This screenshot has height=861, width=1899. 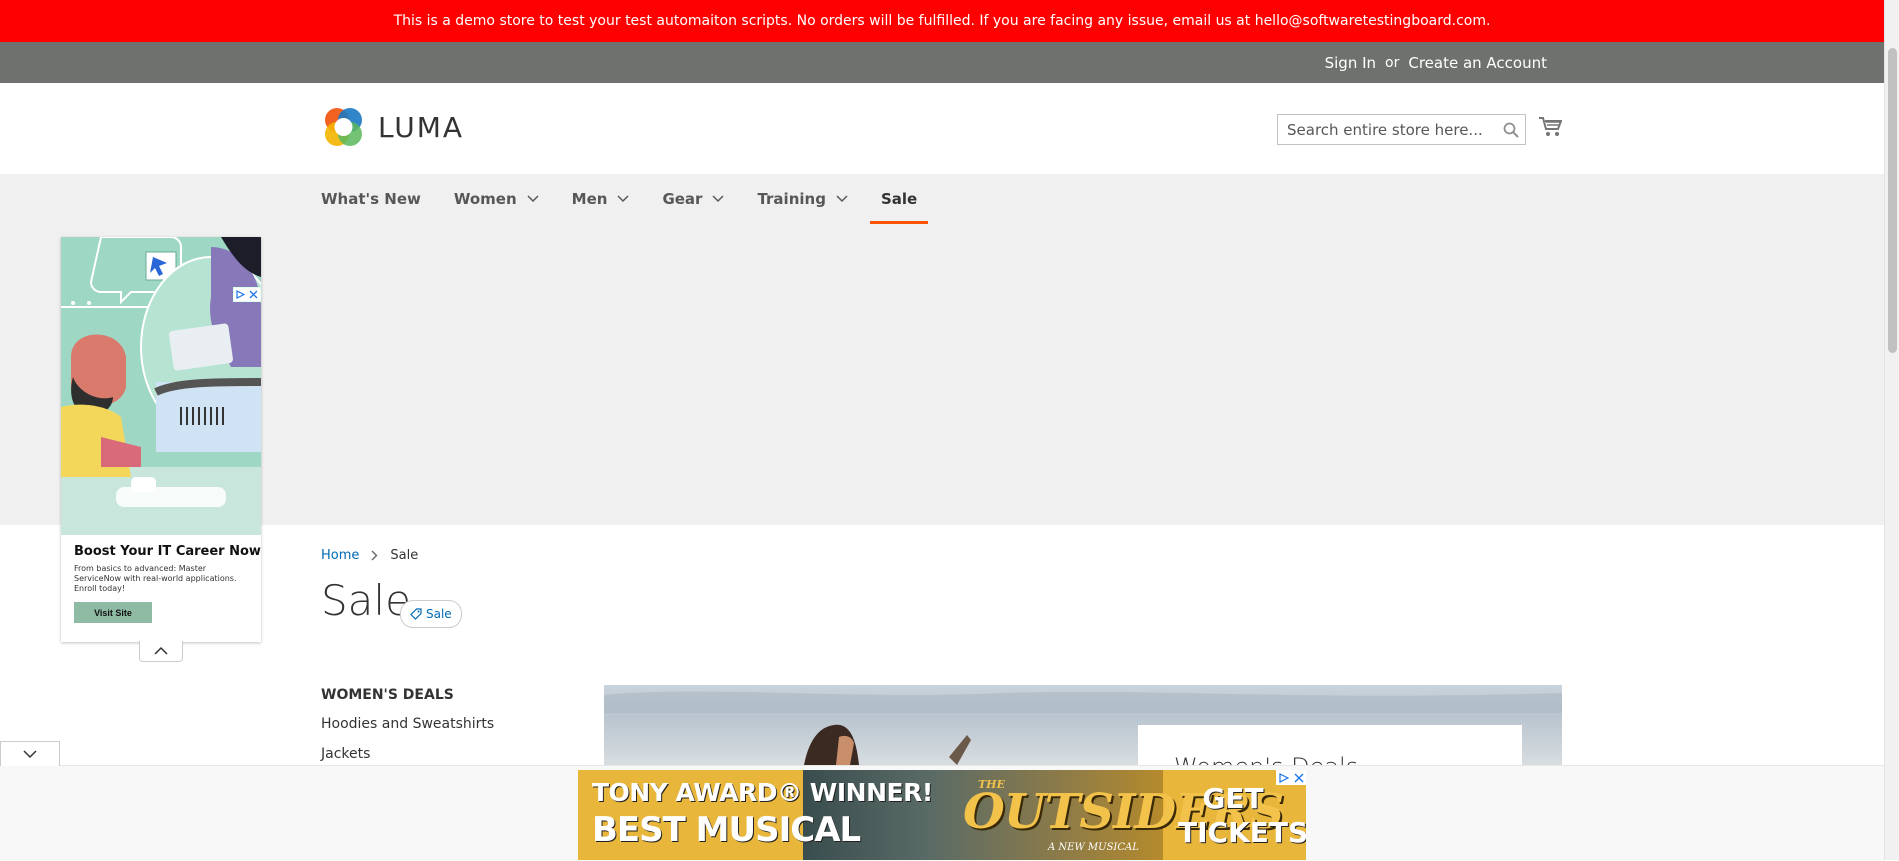 I want to click on ad-cta-line-1: GET, so click(x=1233, y=798).